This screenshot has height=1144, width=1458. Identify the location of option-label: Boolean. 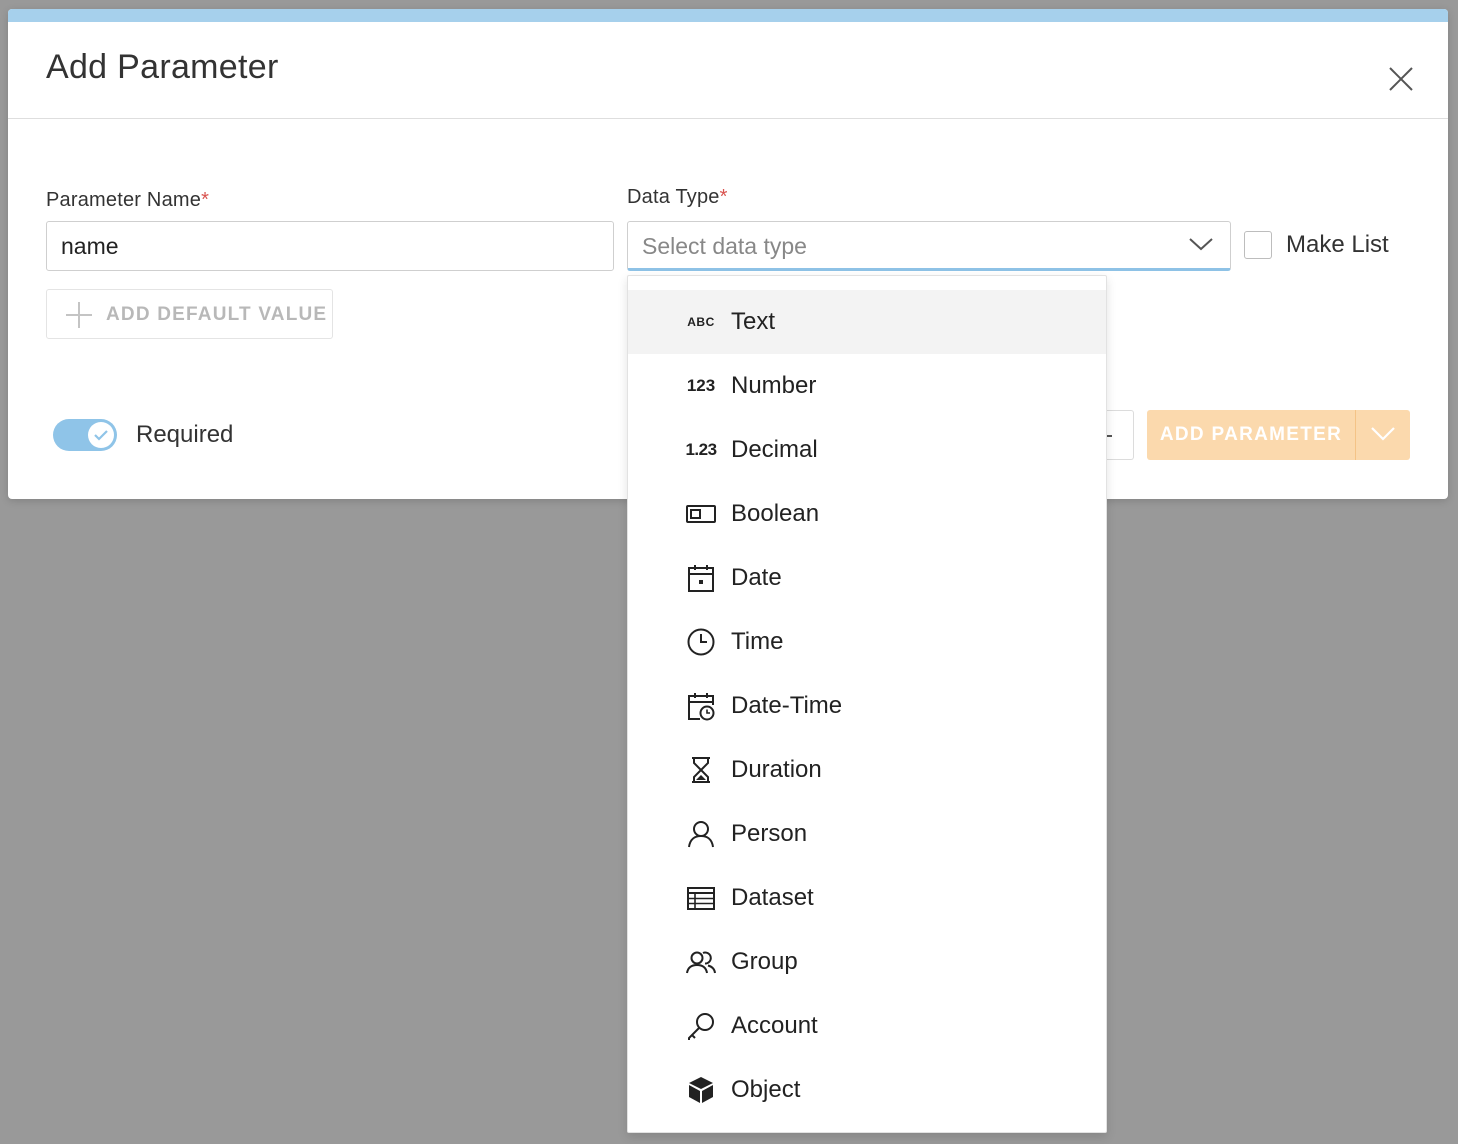
(775, 513).